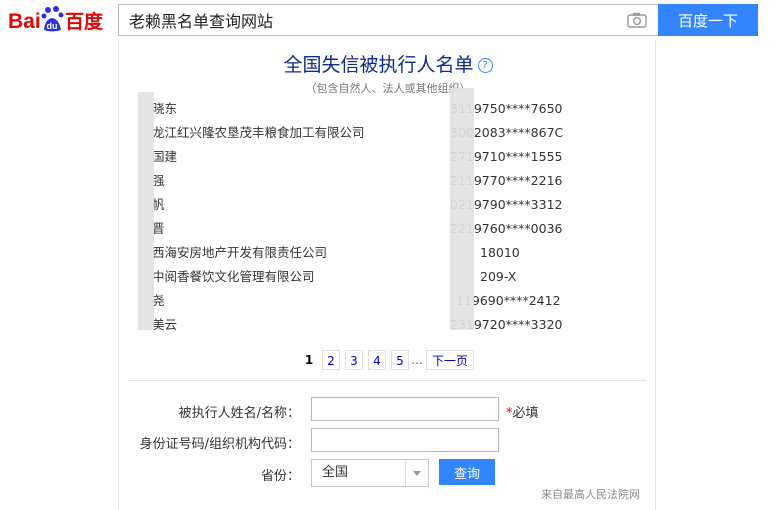 Image resolution: width=776 pixels, height=510 pixels. Describe the element at coordinates (52, 19) in the screenshot. I see `paw-icon: du` at that location.